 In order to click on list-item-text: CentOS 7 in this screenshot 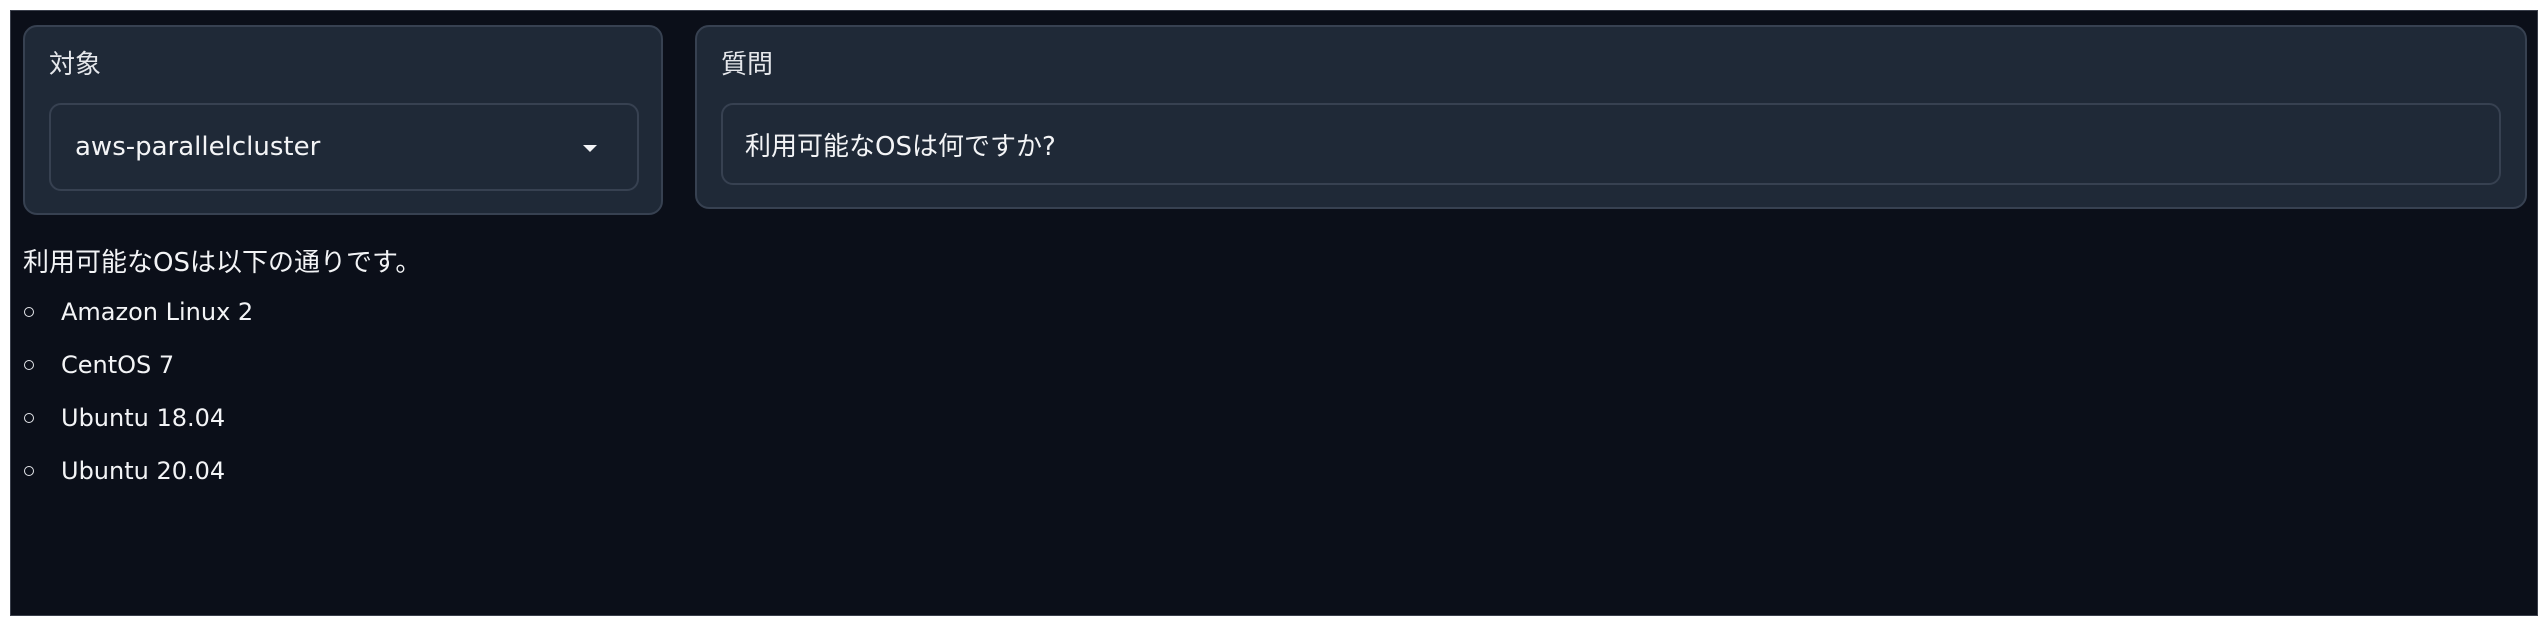, I will do `click(118, 365)`.